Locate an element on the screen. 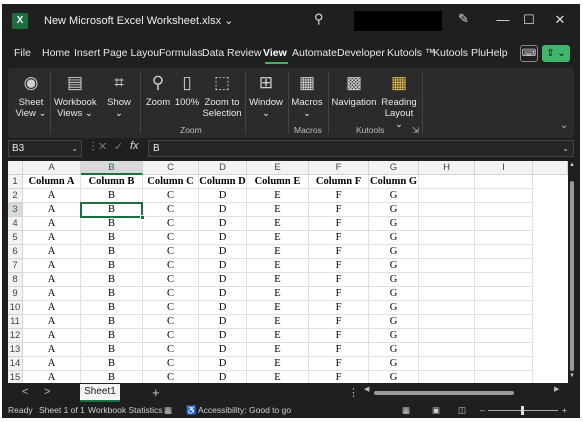 This screenshot has width=583, height=422. document-title: New Microsoft Excel Worksheet.xlsx ⌄ is located at coordinates (138, 20).